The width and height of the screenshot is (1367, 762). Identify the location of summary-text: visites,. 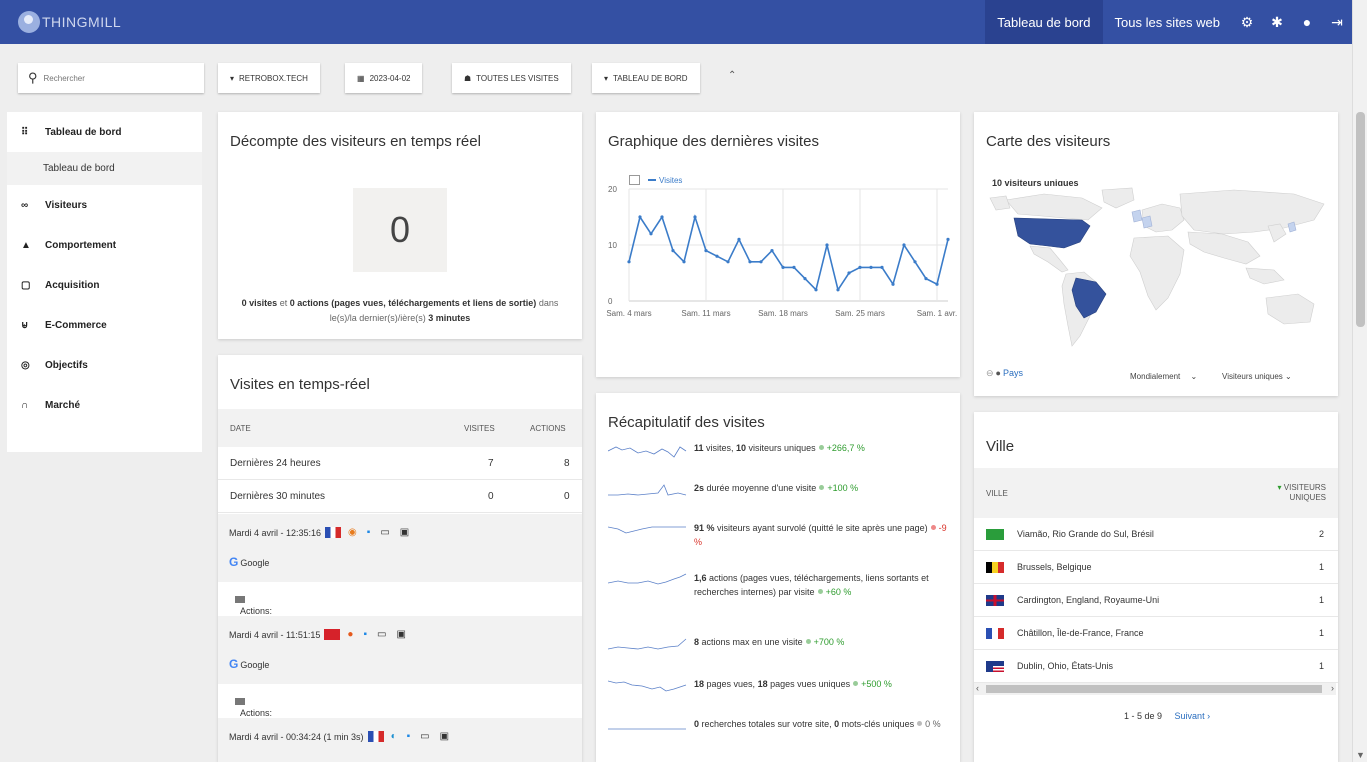
(720, 448).